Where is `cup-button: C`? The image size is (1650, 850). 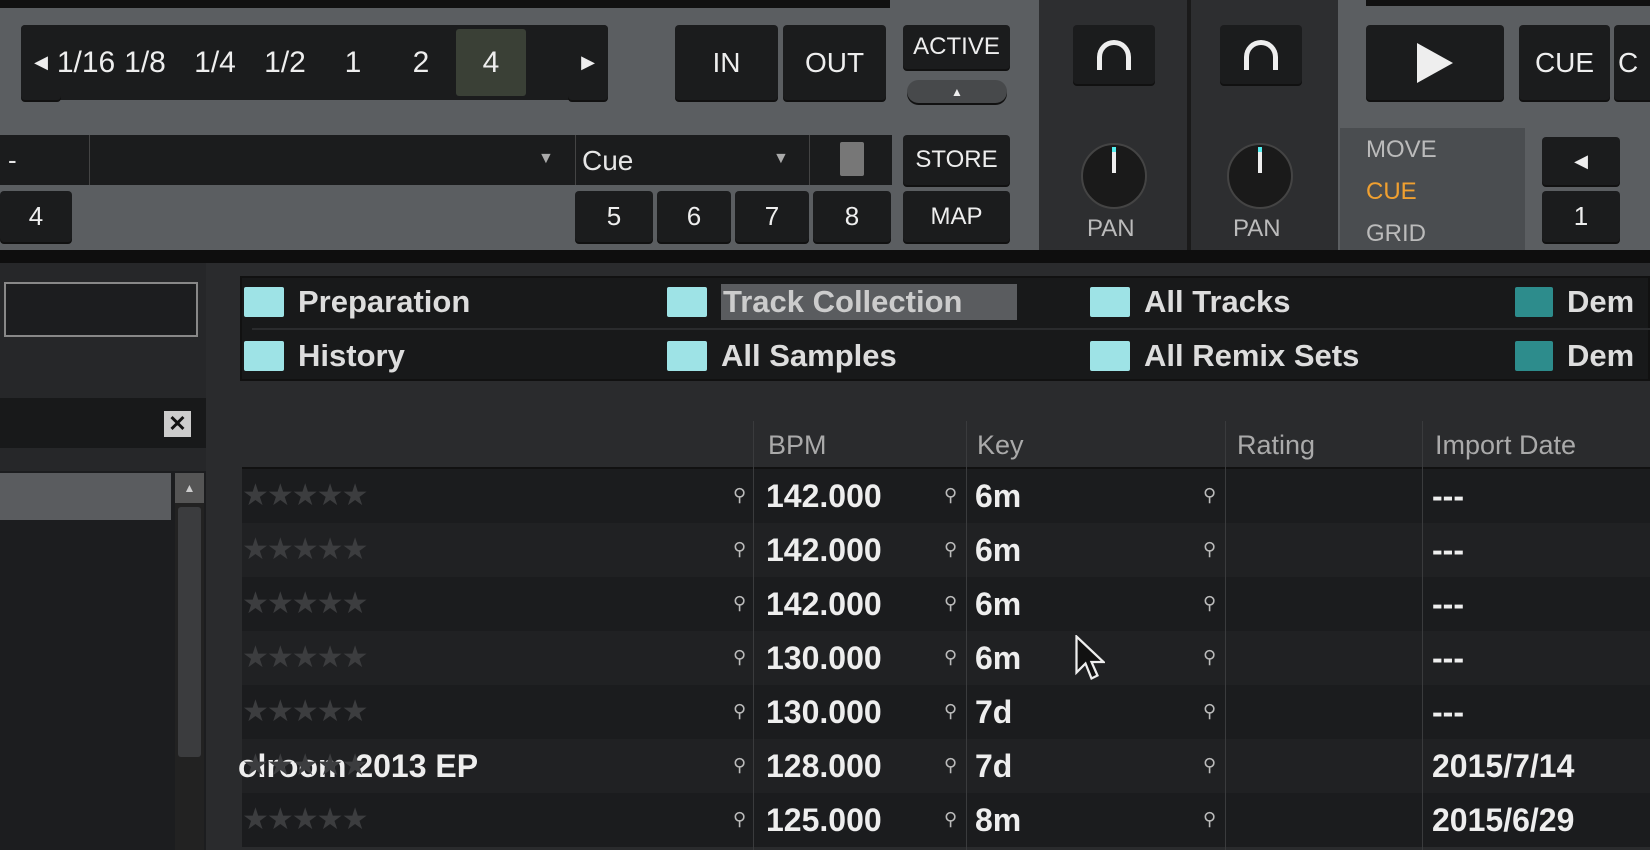 cup-button: C is located at coordinates (1632, 62).